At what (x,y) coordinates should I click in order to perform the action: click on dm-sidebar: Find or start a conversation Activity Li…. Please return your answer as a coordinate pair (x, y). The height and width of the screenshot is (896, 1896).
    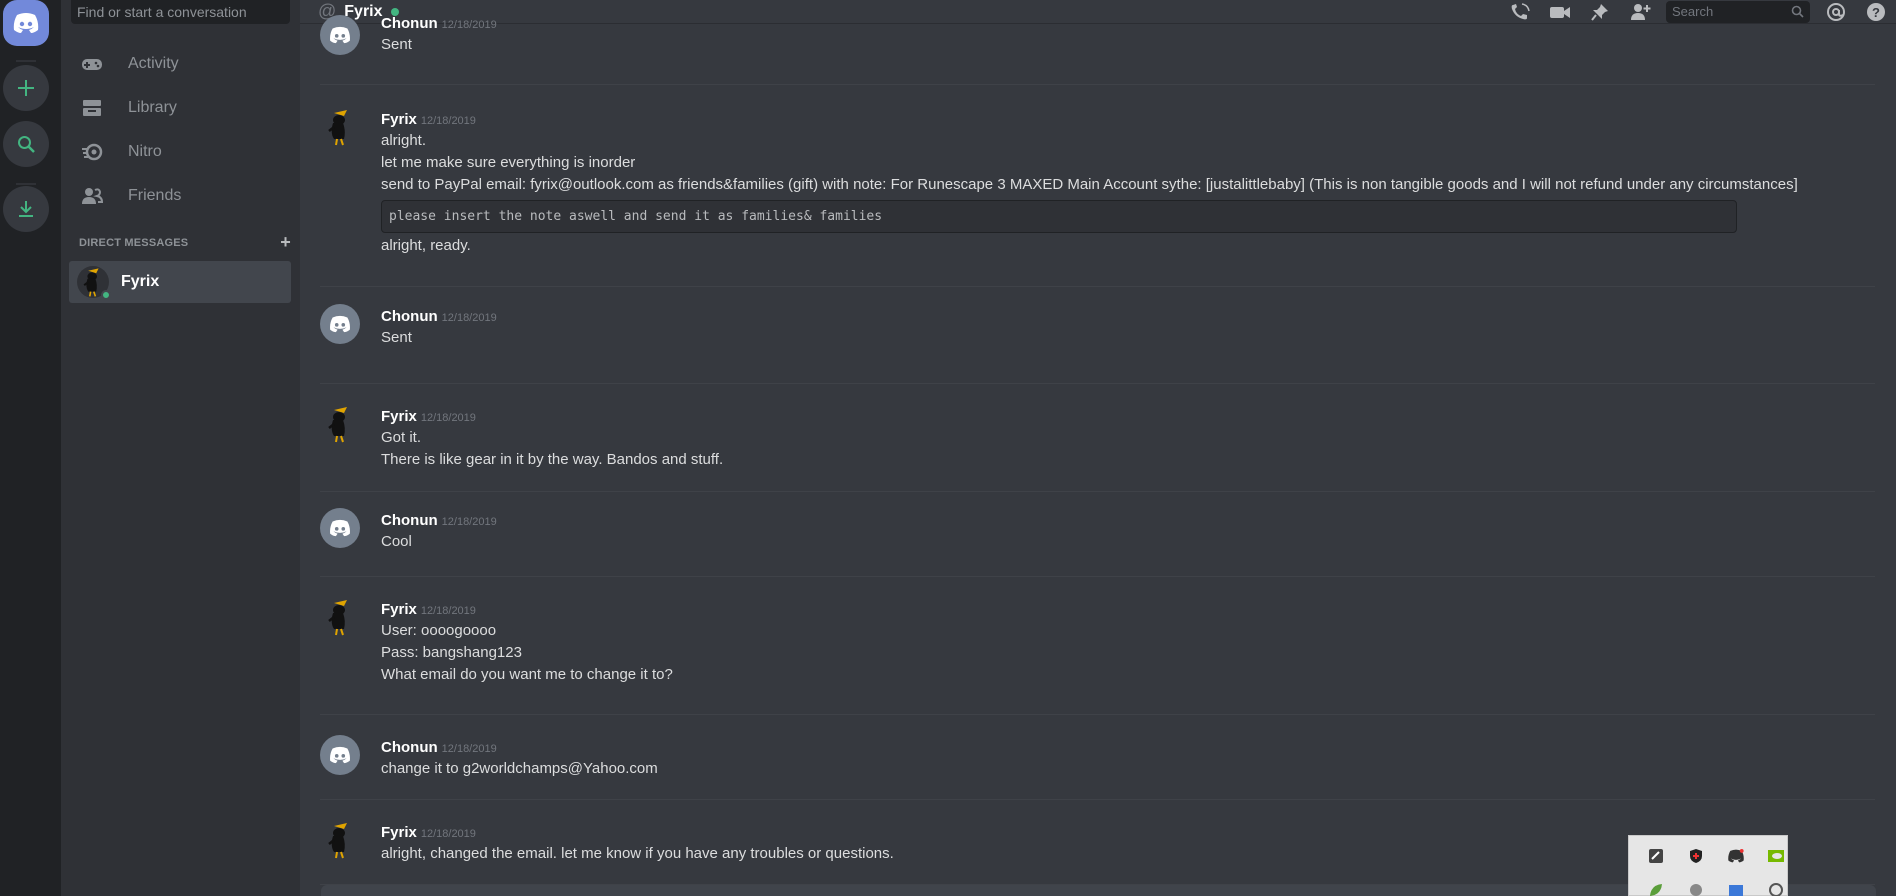
    Looking at the image, I should click on (180, 448).